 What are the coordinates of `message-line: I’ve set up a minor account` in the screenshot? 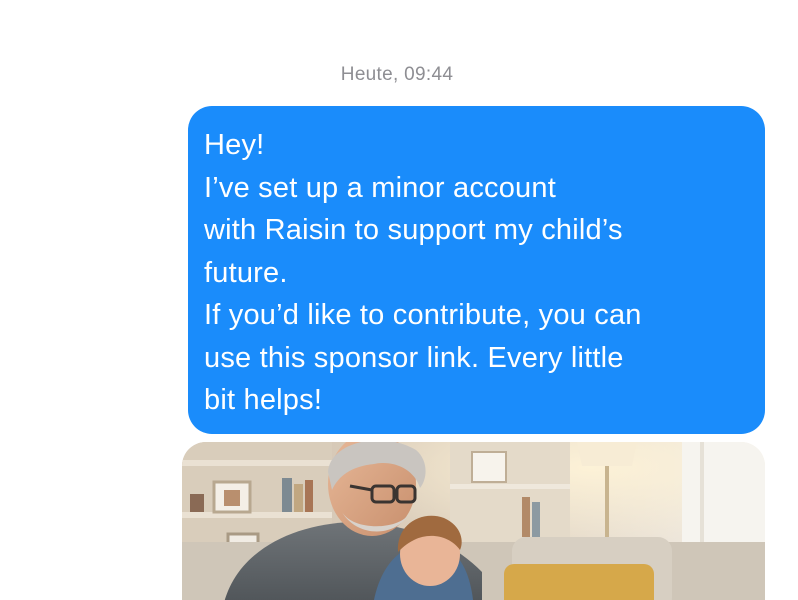 It's located at (380, 187).